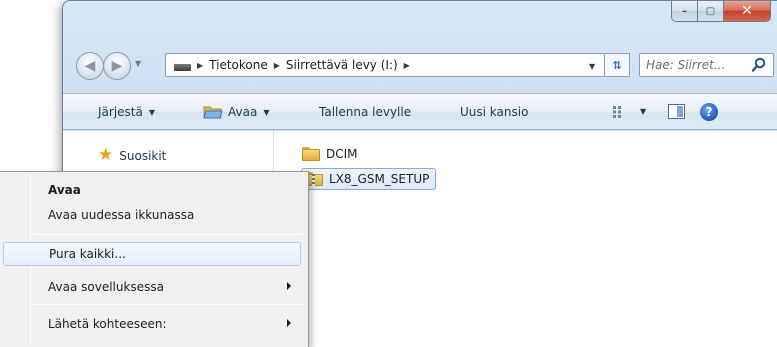  What do you see at coordinates (684, 11) in the screenshot?
I see `minimize-button: –` at bounding box center [684, 11].